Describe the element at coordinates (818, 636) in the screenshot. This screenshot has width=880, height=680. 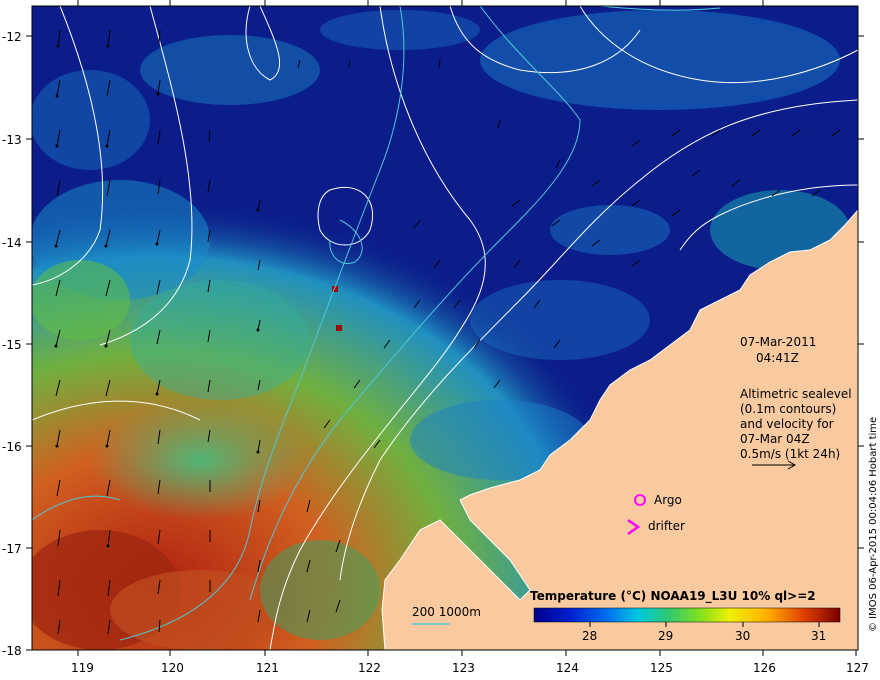
I see `colorbar-tick-label: 31` at that location.